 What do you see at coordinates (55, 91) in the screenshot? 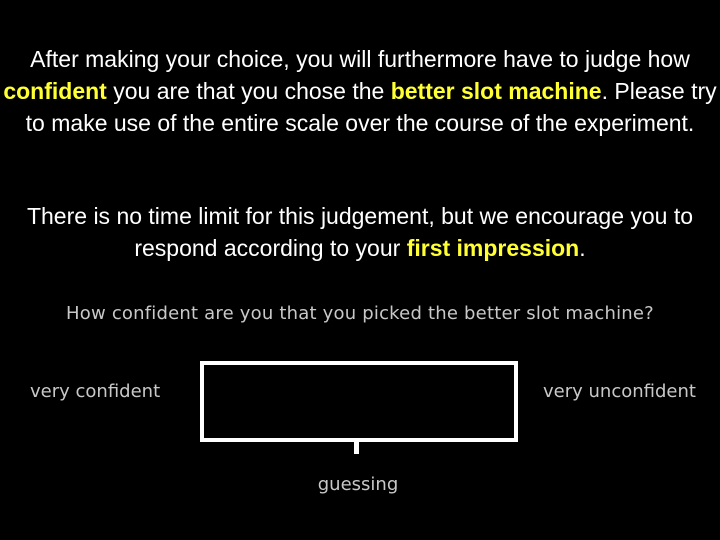
I see `highlight-confident: confident` at bounding box center [55, 91].